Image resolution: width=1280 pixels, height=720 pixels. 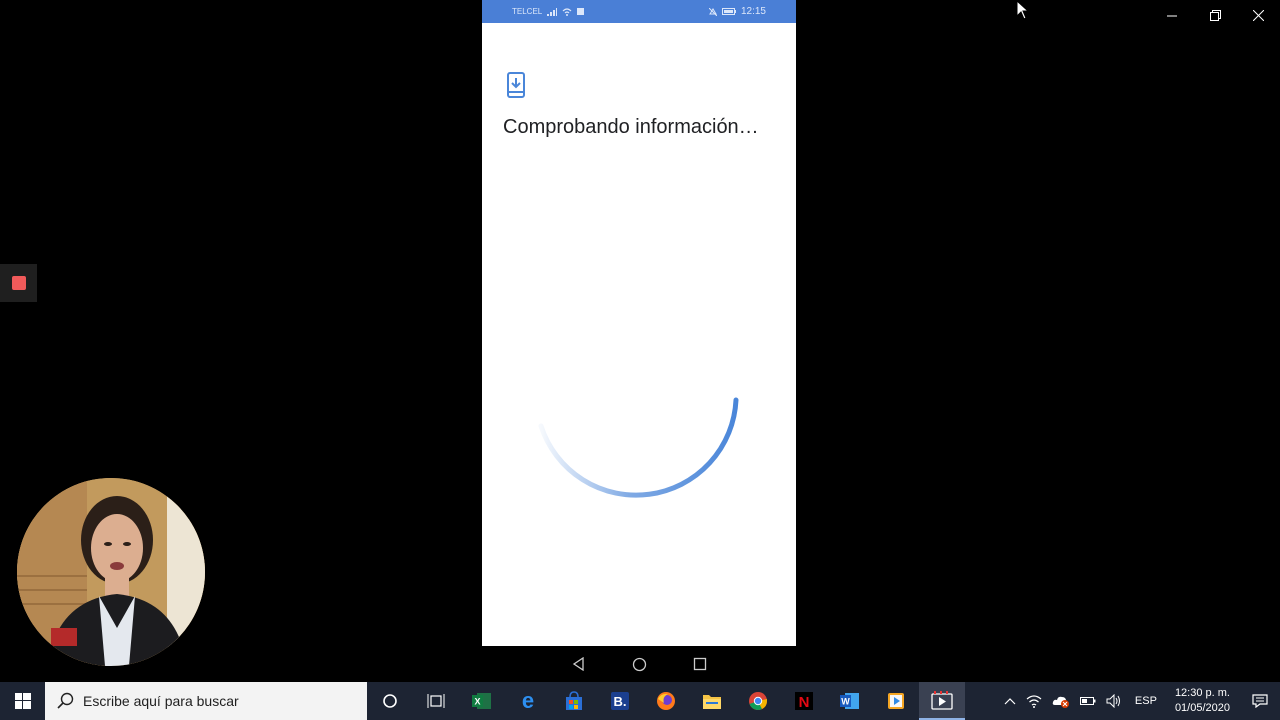 I want to click on speaker-icon, so click(x=1113, y=701).